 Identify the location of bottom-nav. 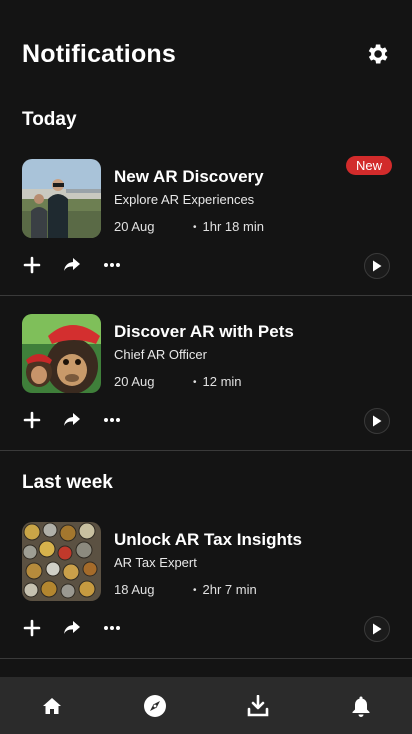
(206, 705).